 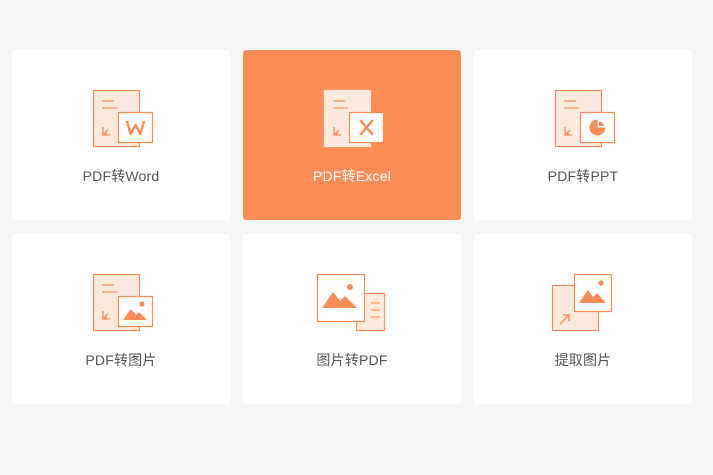 I want to click on image-to-pdf-tile: 图片转PDF, so click(x=352, y=319).